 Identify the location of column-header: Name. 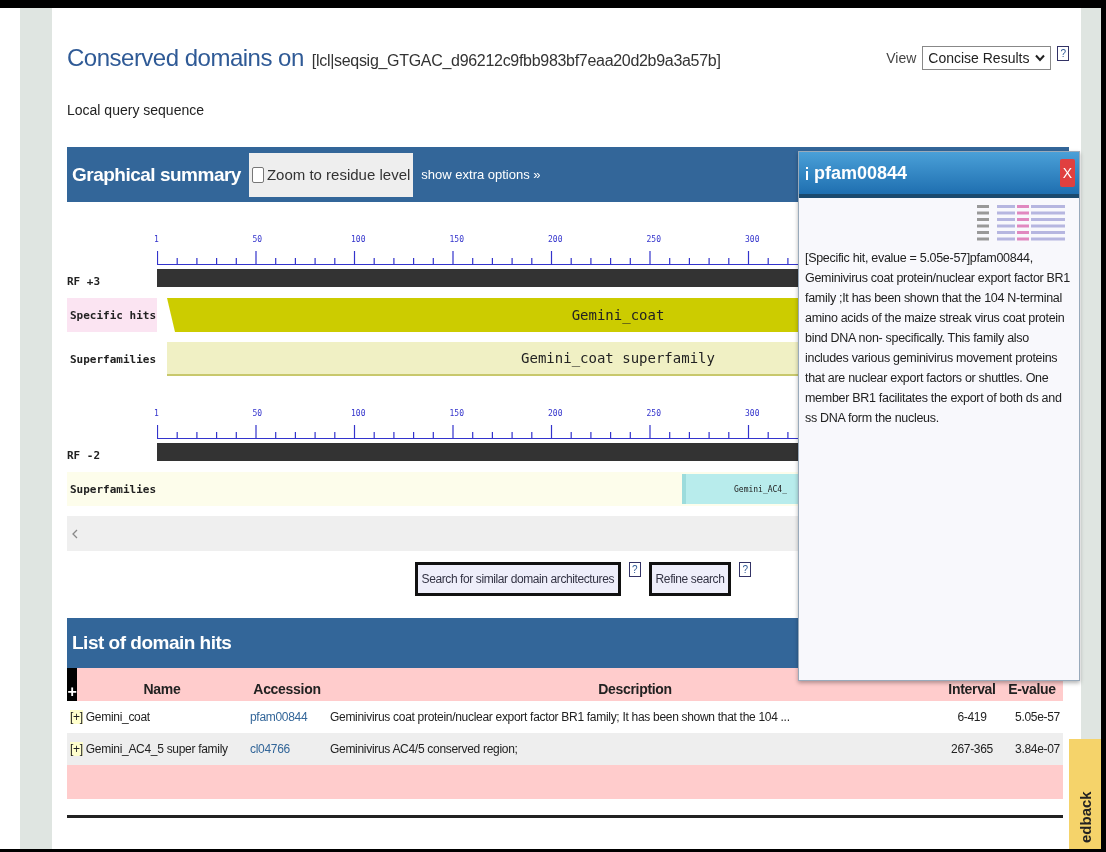
(162, 684).